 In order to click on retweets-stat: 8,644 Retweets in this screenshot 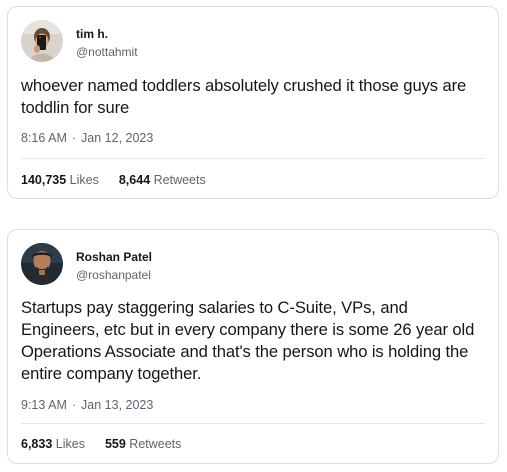, I will do `click(162, 180)`.